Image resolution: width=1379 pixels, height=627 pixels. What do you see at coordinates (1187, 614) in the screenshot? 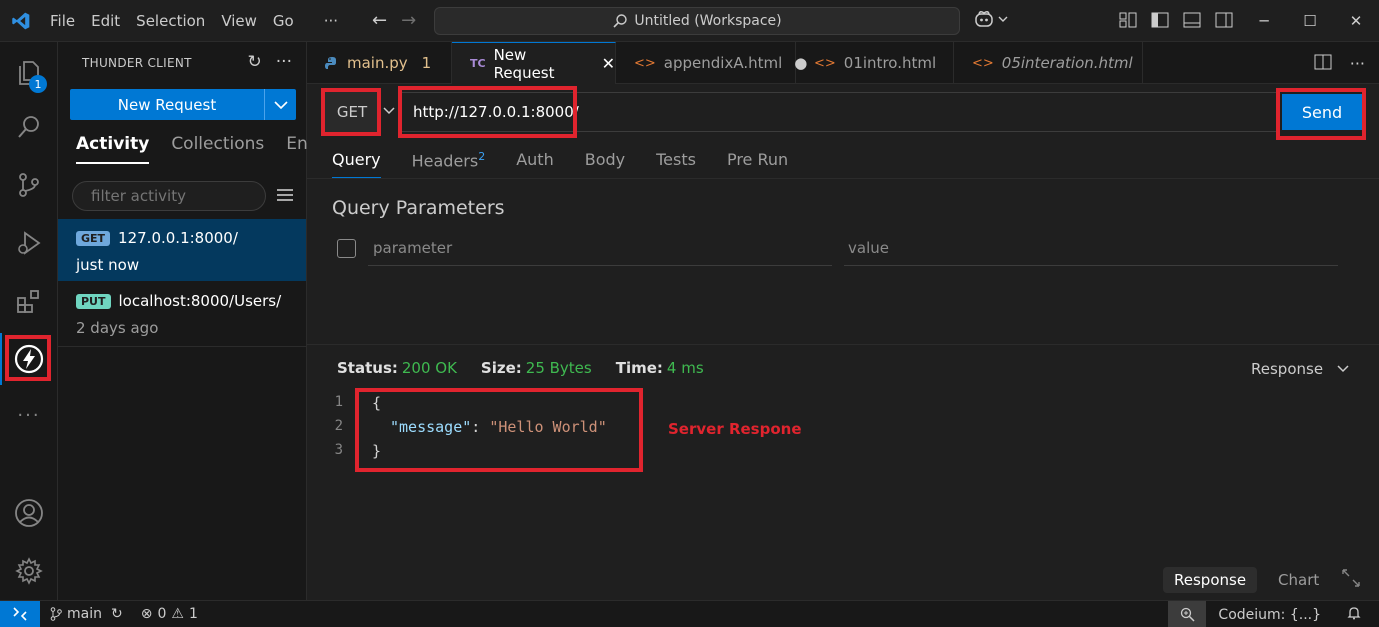
I see `zoom-icon` at bounding box center [1187, 614].